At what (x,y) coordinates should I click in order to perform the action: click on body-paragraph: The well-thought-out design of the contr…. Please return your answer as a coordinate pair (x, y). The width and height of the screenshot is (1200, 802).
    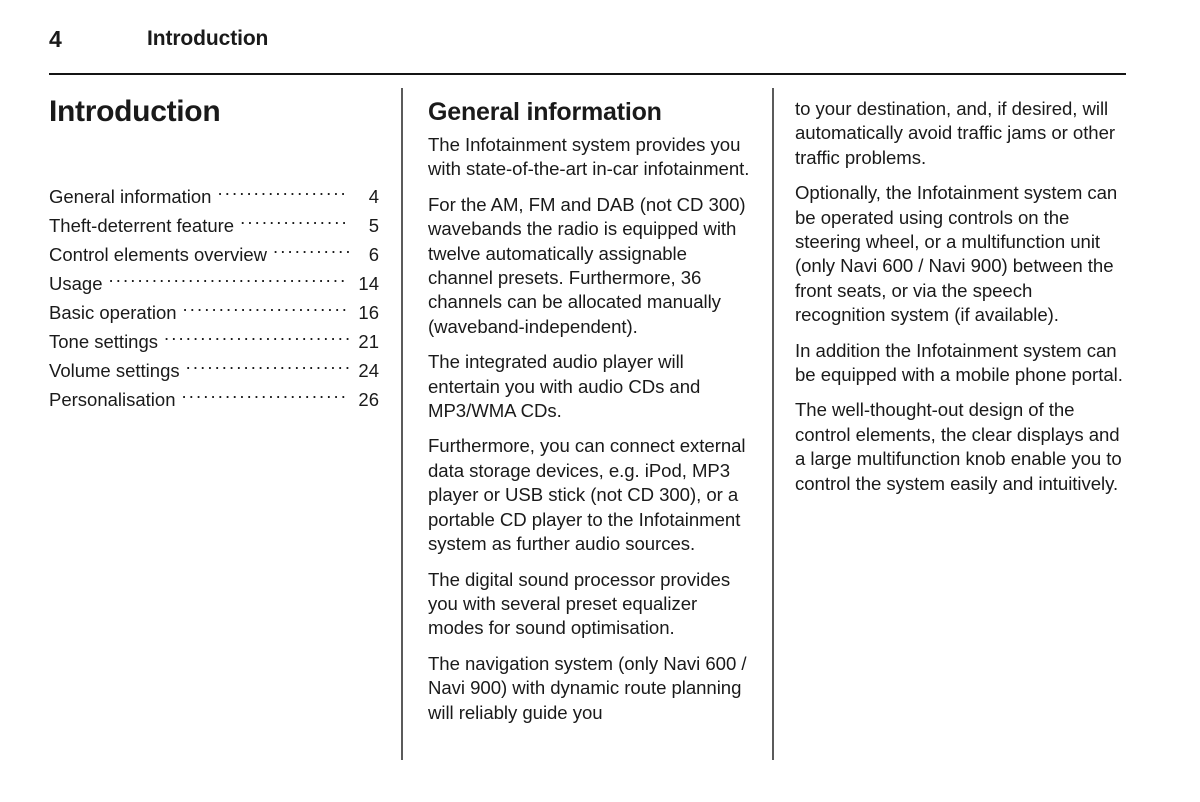
    Looking at the image, I should click on (958, 446).